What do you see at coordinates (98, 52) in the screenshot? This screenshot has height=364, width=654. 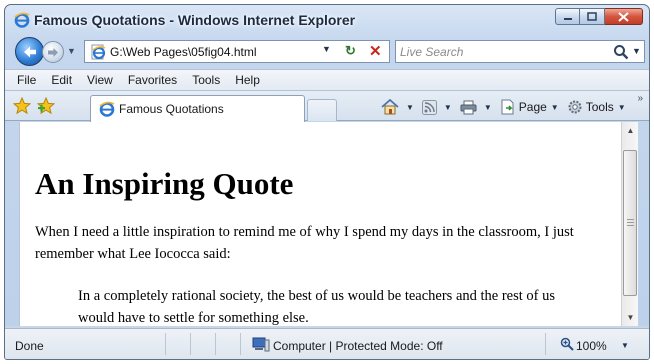 I see `page-ie-icon` at bounding box center [98, 52].